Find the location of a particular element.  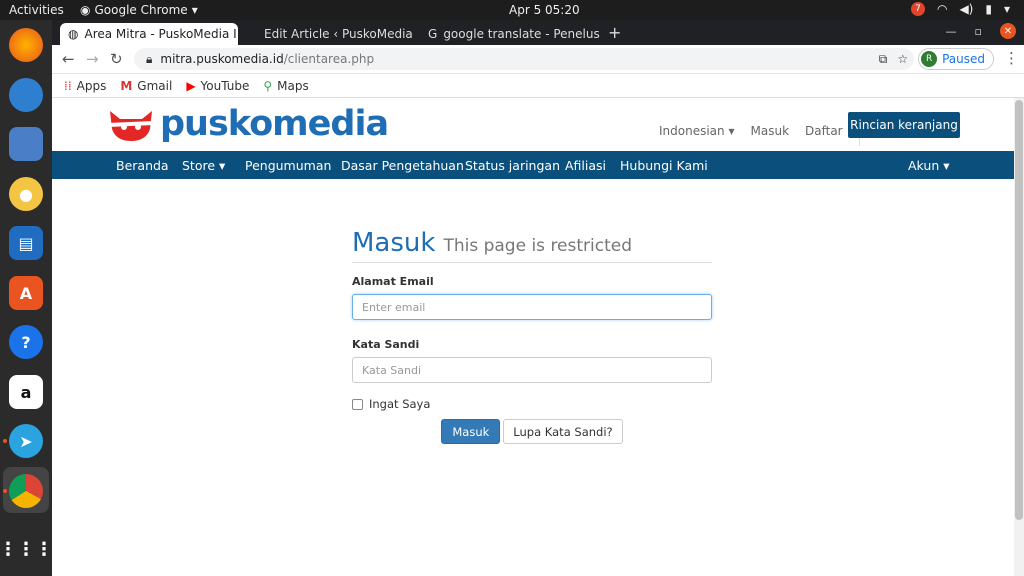

heading-divider is located at coordinates (532, 262).